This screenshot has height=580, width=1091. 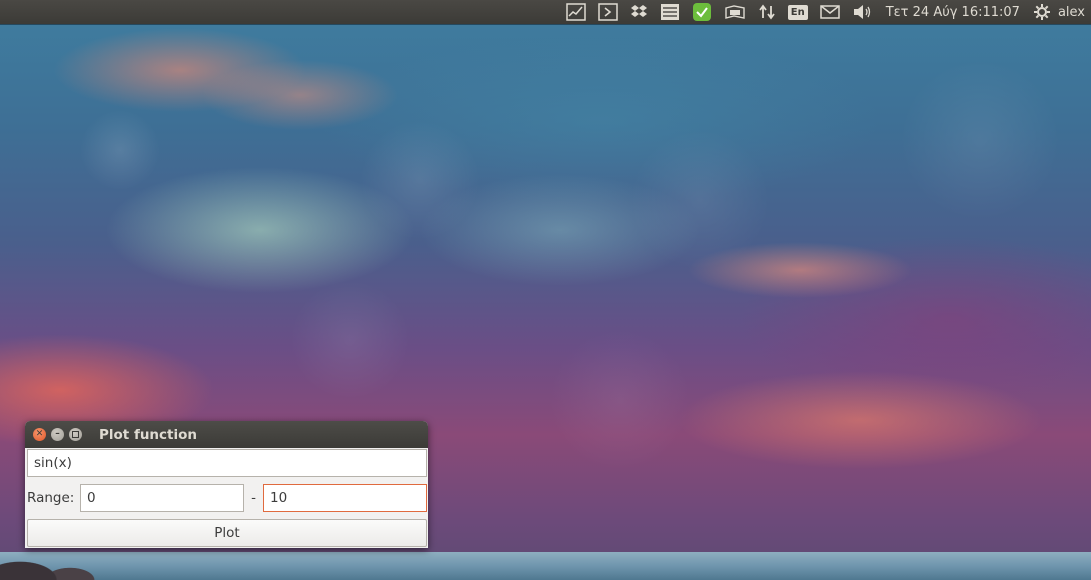 I want to click on maximize-icon, so click(x=75, y=434).